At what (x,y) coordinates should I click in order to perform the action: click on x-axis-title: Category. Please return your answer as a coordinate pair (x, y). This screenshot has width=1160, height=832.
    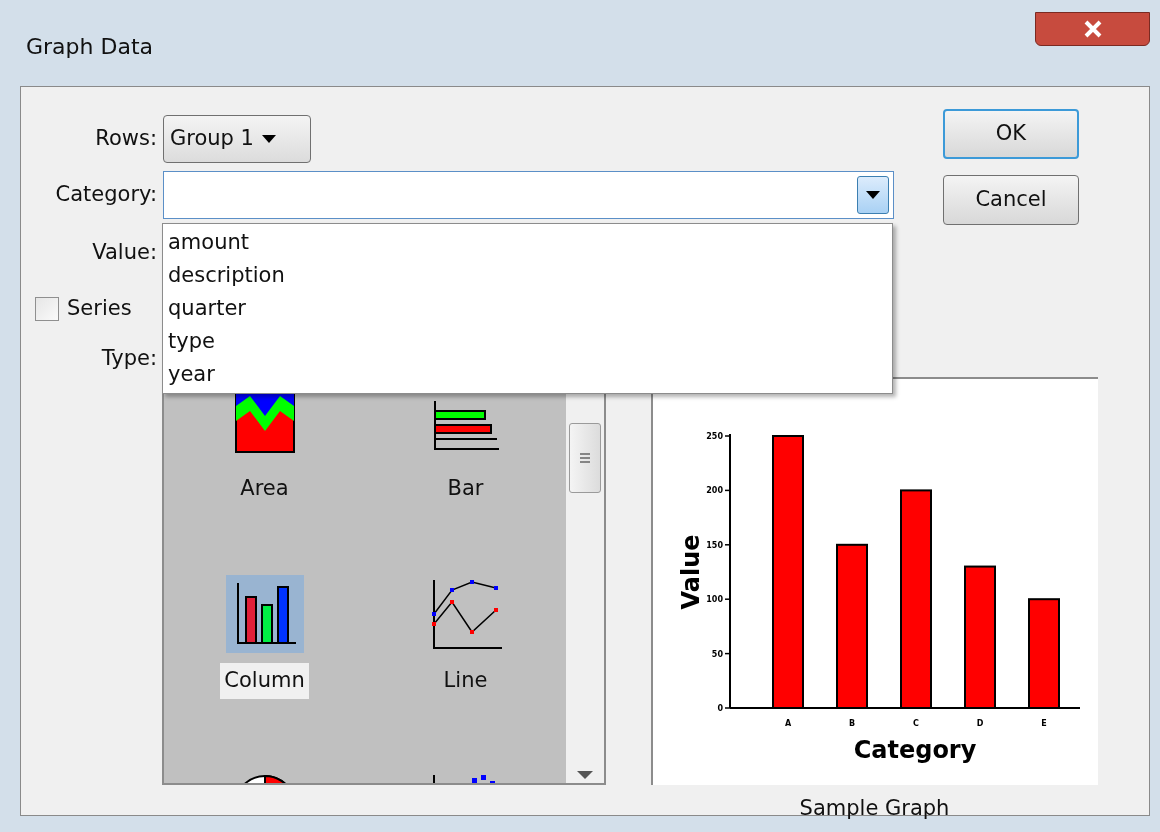
    Looking at the image, I should click on (915, 750).